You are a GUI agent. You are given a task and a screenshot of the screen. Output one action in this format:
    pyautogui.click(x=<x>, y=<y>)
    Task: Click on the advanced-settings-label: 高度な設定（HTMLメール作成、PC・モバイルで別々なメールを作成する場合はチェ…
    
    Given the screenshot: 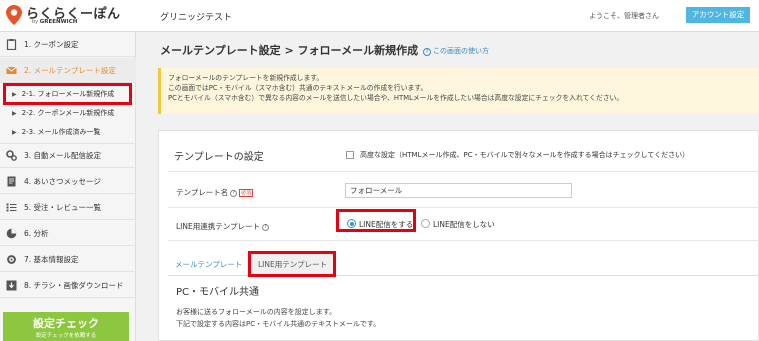 What is the action you would take?
    pyautogui.click(x=525, y=155)
    